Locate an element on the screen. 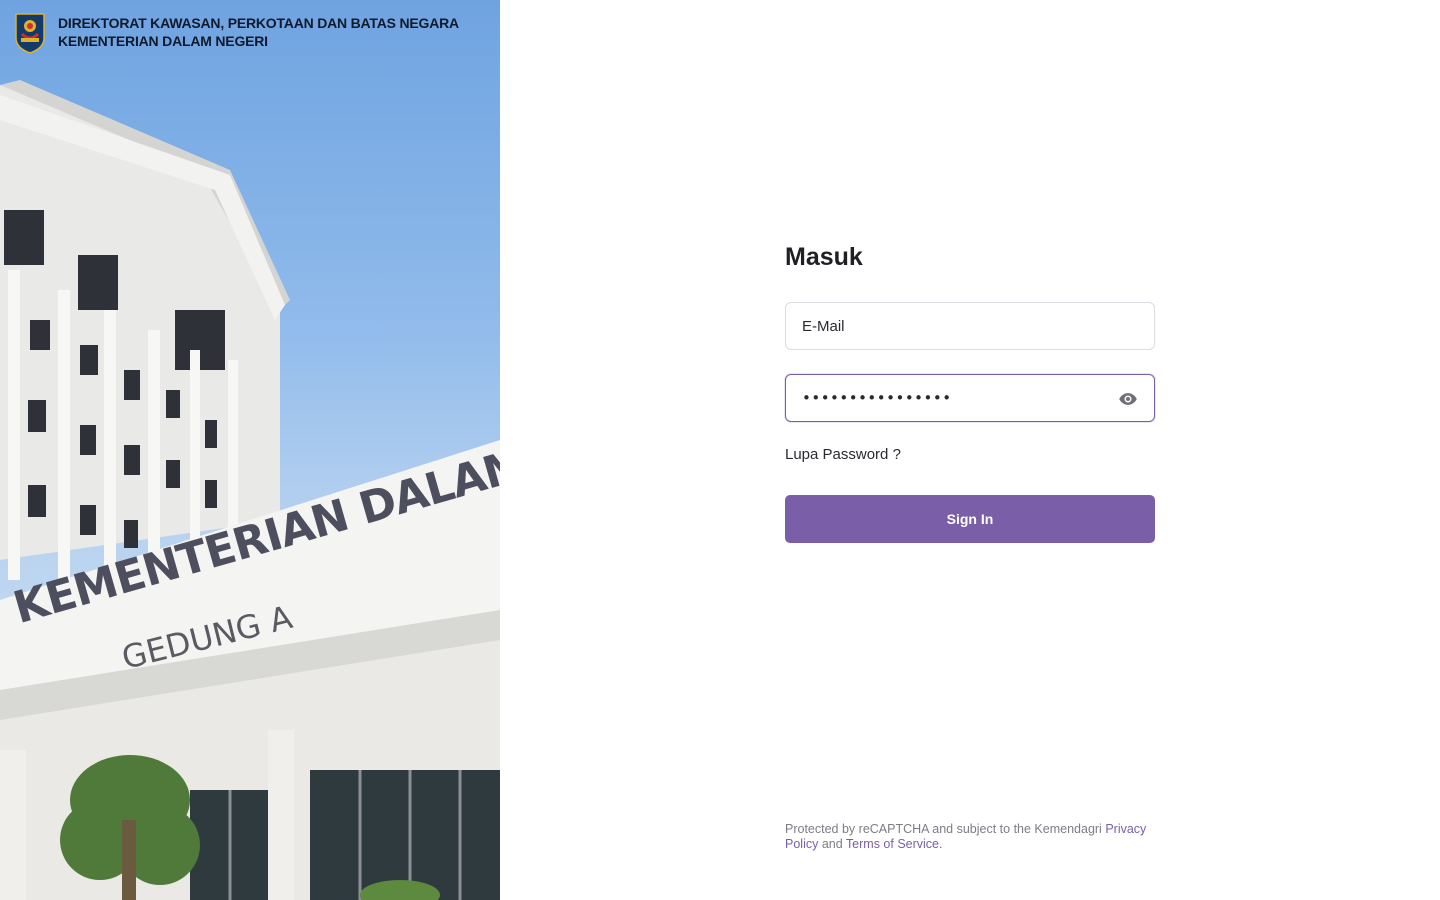 This screenshot has height=900, width=1440. page-title: Masuk is located at coordinates (824, 257).